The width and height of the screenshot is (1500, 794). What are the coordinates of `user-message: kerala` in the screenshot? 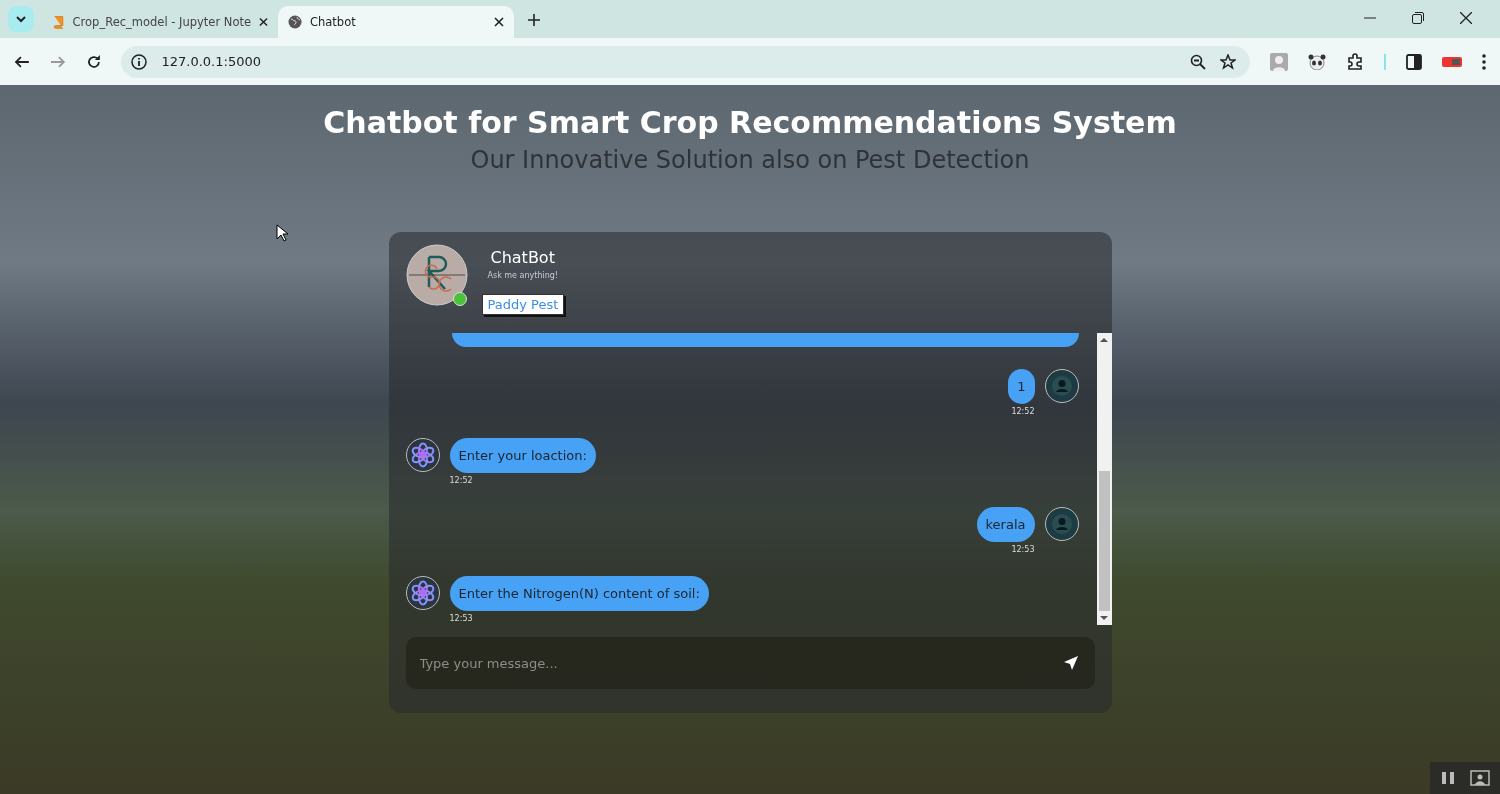 It's located at (1005, 524).